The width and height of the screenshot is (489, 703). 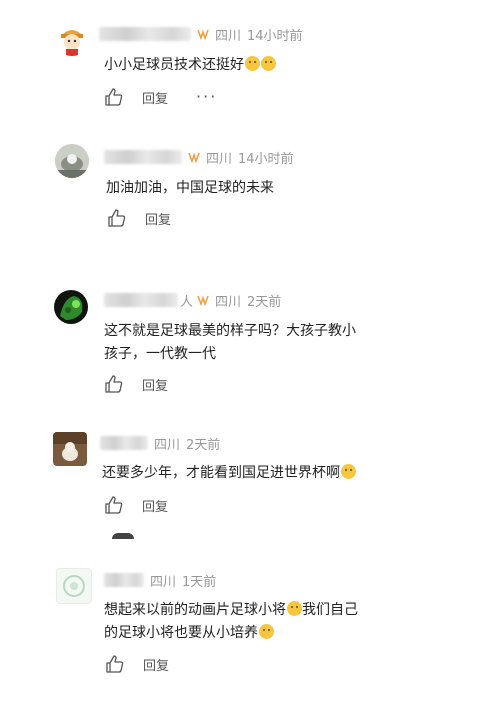 What do you see at coordinates (330, 610) in the screenshot?
I see `comment-text-part: 我们自己` at bounding box center [330, 610].